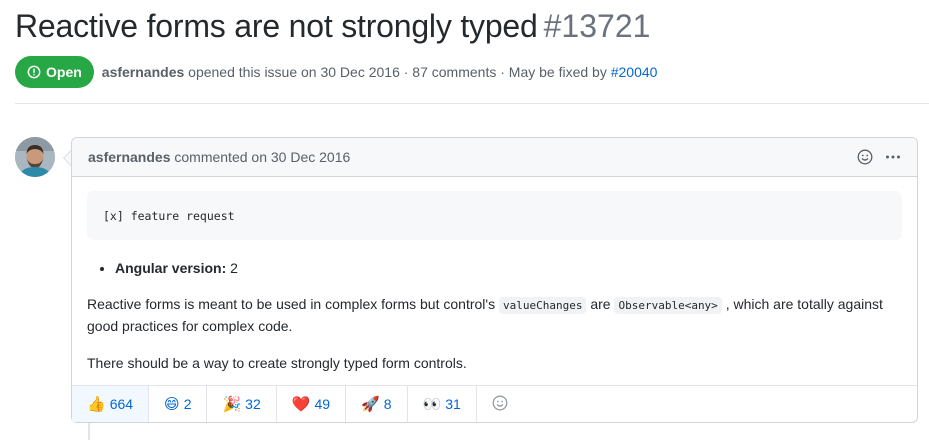 This screenshot has width=929, height=440. Describe the element at coordinates (129, 157) in the screenshot. I see `comment-author-link: asfernandes` at that location.